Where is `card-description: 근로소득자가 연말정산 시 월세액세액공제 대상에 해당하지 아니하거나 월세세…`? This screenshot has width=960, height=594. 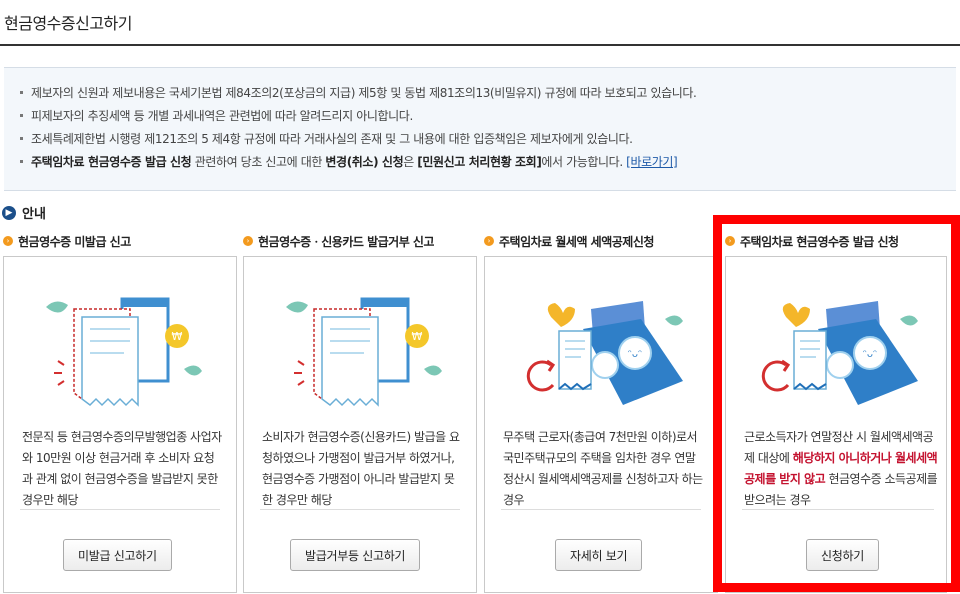
card-description: 근로소득자가 연말정산 시 월세액세액공제 대상에 해당하지 아니하거나 월세세… is located at coordinates (841, 468).